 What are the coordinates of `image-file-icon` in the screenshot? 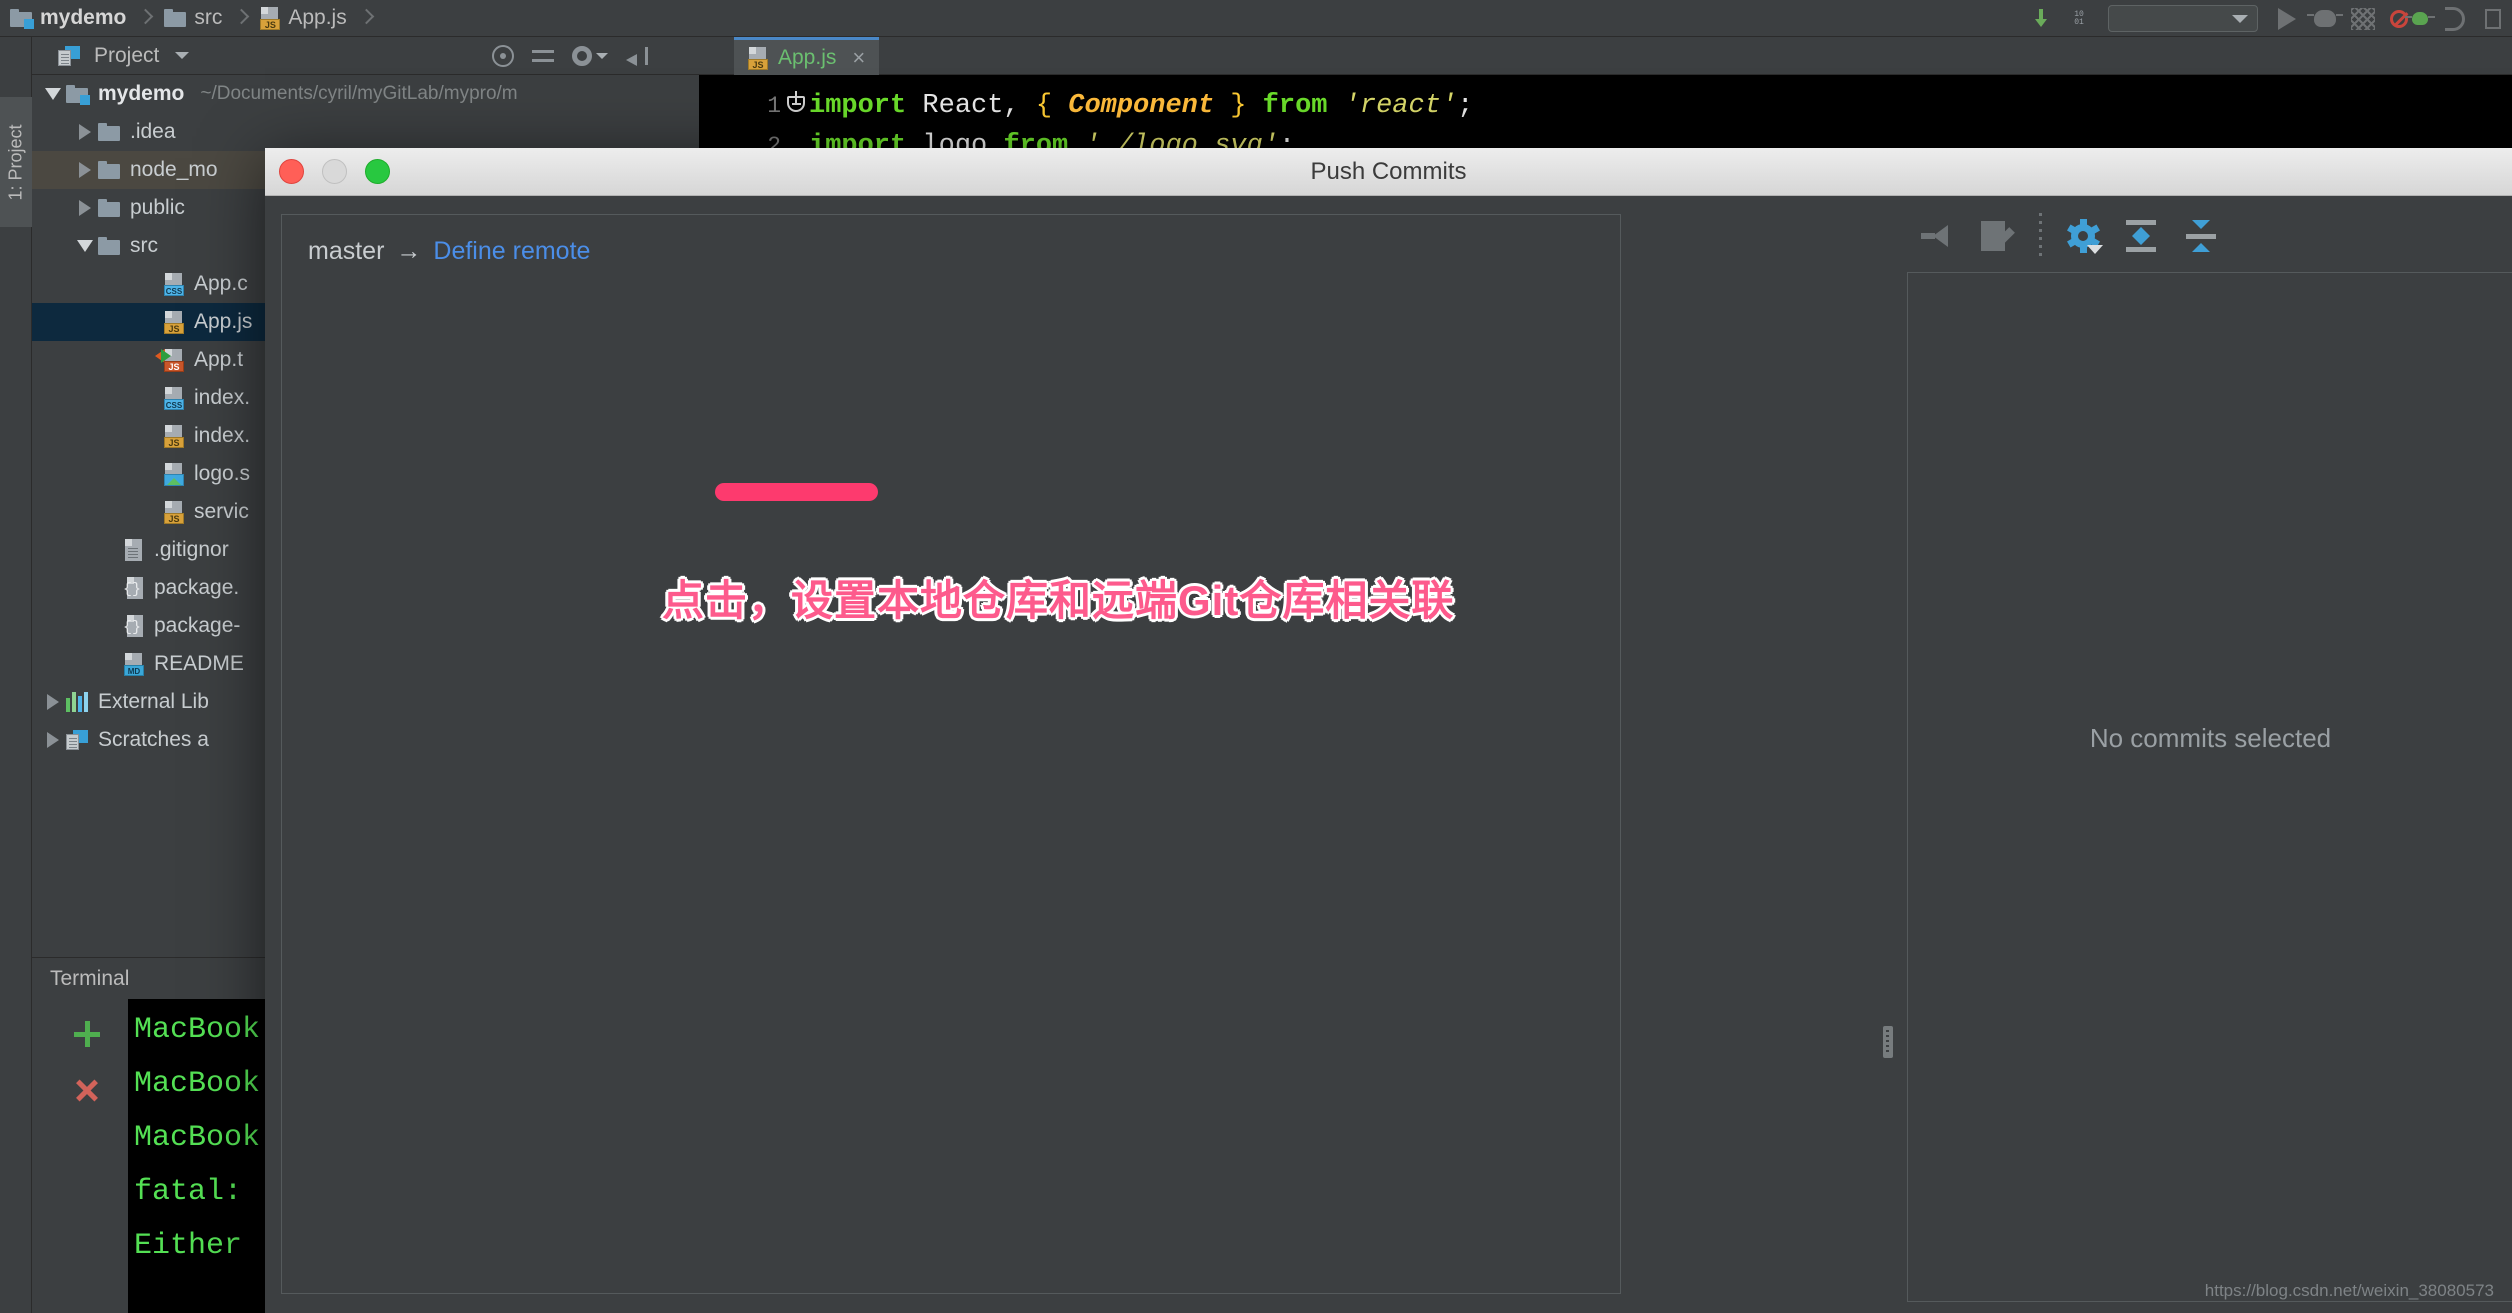 It's located at (174, 474).